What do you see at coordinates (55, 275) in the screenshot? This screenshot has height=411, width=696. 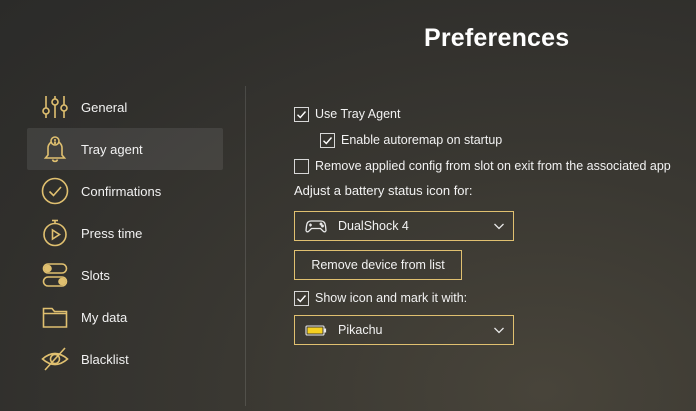 I see `toggles-icon` at bounding box center [55, 275].